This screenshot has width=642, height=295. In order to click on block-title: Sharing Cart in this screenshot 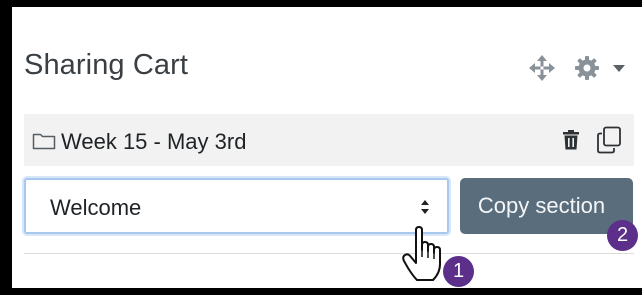, I will do `click(106, 65)`.